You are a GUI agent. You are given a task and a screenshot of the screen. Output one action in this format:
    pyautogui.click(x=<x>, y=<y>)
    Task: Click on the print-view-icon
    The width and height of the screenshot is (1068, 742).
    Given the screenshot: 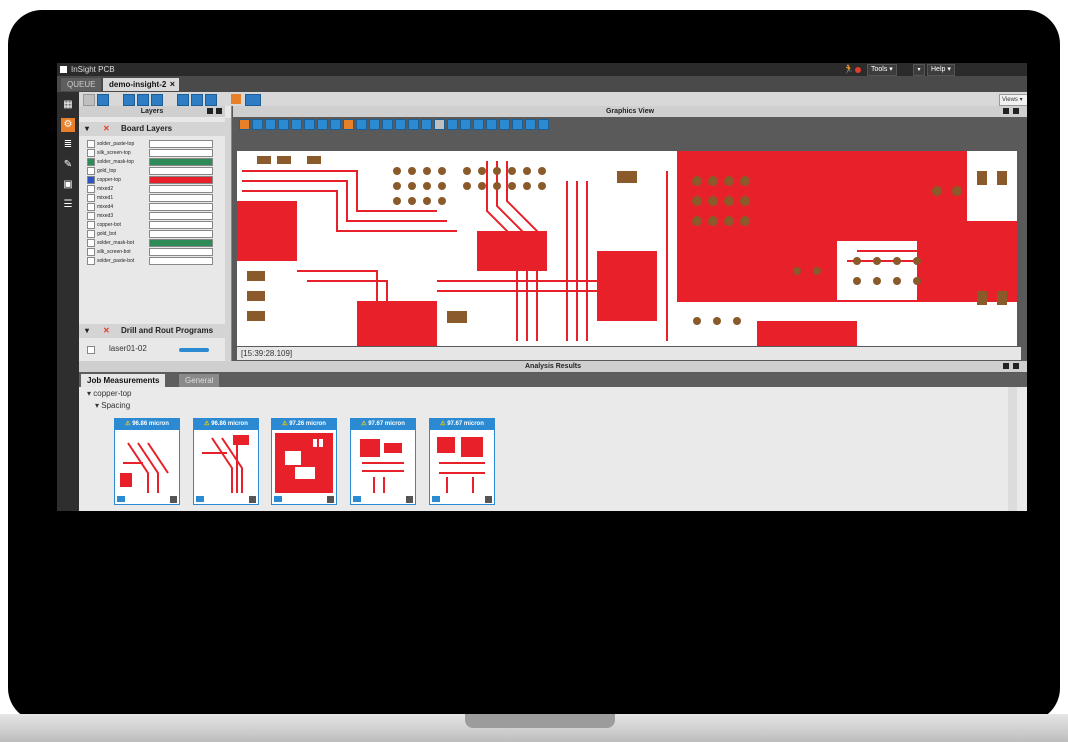 What is the action you would take?
    pyautogui.click(x=426, y=124)
    